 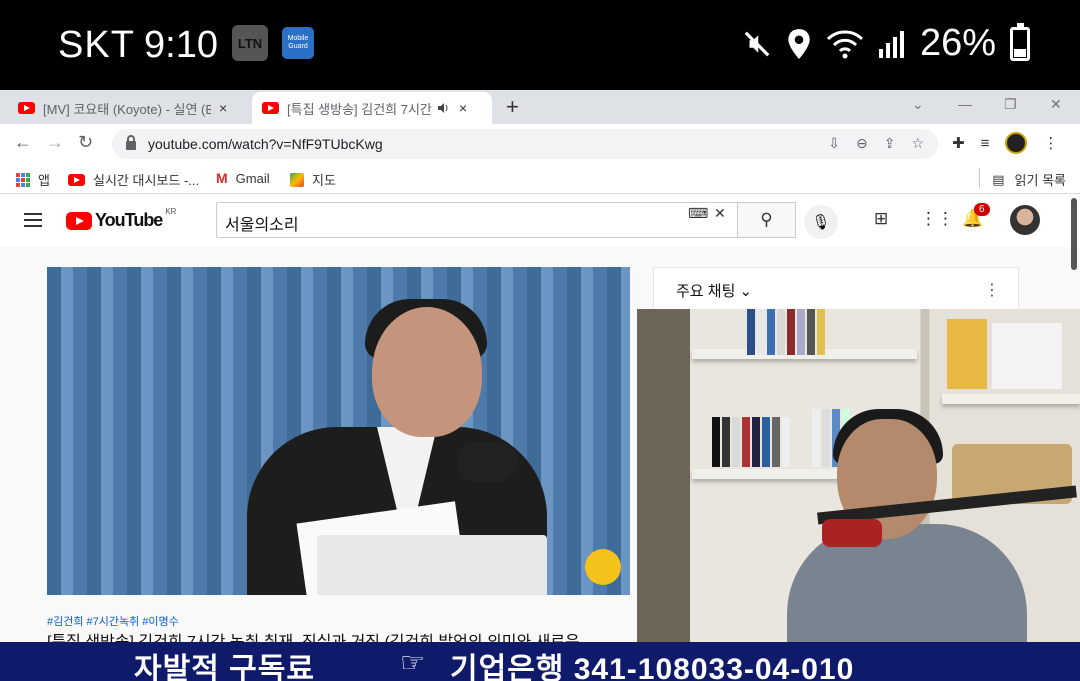 What do you see at coordinates (757, 43) in the screenshot?
I see `mute-icon` at bounding box center [757, 43].